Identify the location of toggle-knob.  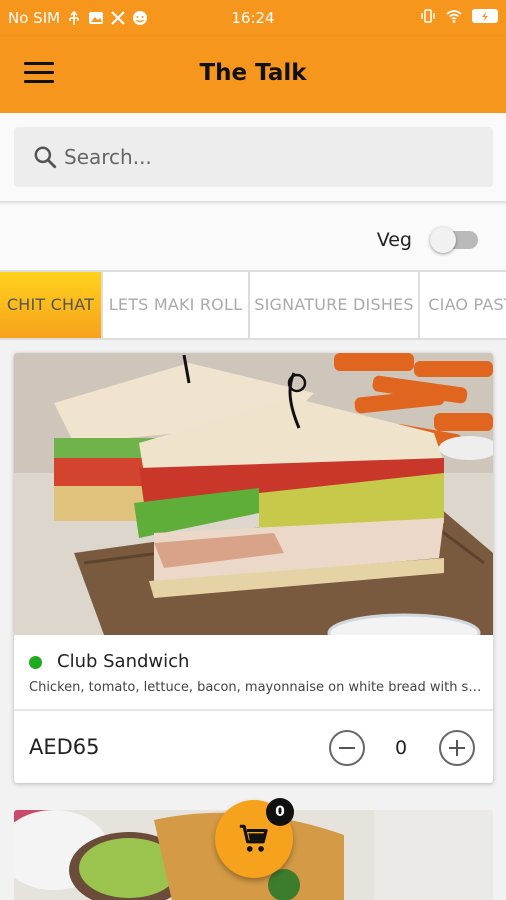
(443, 240).